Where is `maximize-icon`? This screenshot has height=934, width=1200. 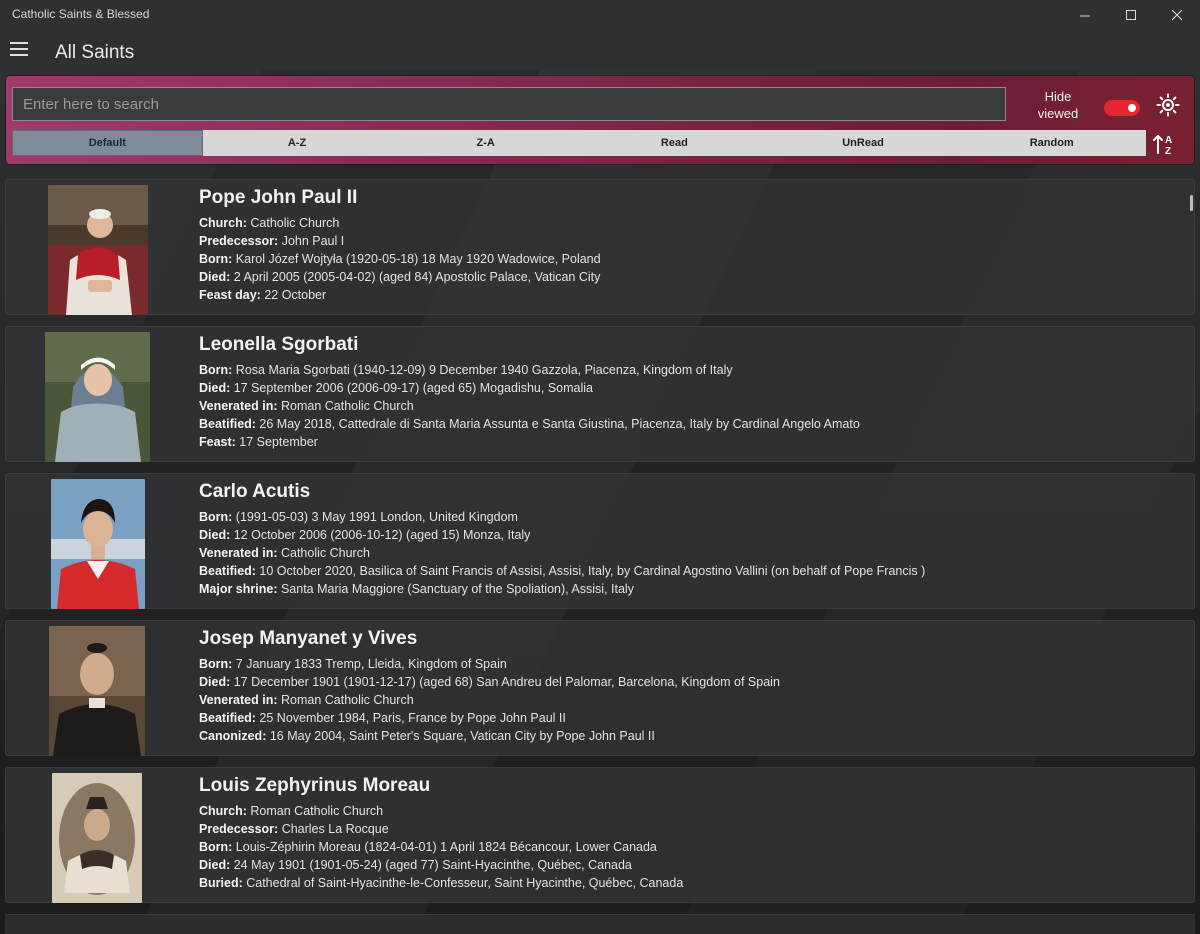 maximize-icon is located at coordinates (1130, 14).